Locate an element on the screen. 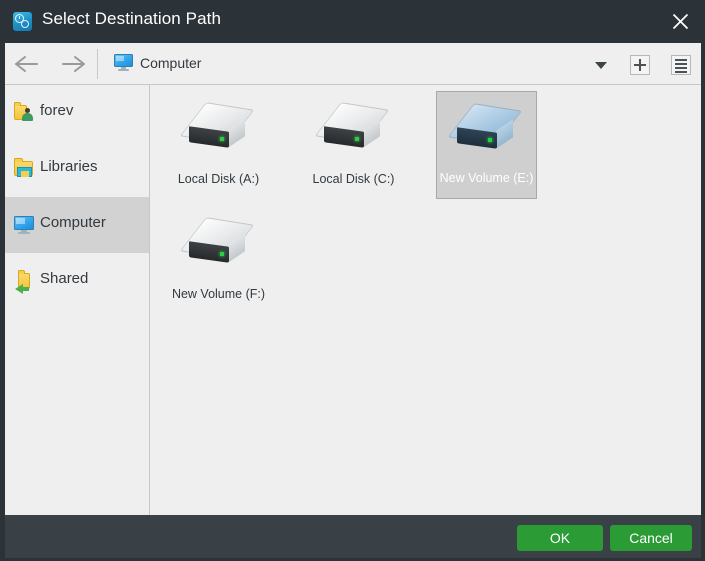 The height and width of the screenshot is (561, 705). window-frame-left is located at coordinates (2, 302).